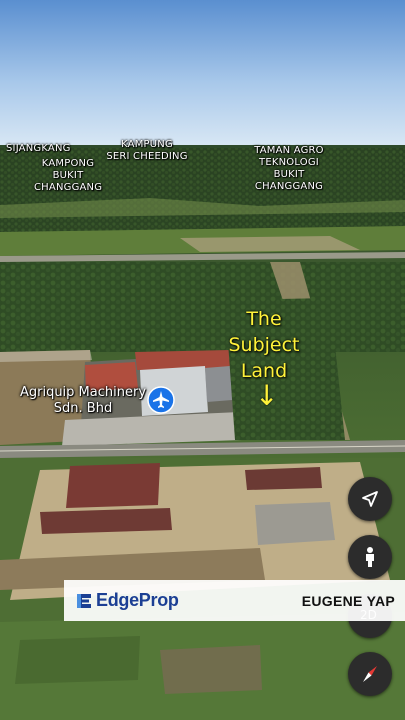 This screenshot has width=405, height=720. Describe the element at coordinates (137, 600) in the screenshot. I see `brand-name: EdgeProp` at that location.